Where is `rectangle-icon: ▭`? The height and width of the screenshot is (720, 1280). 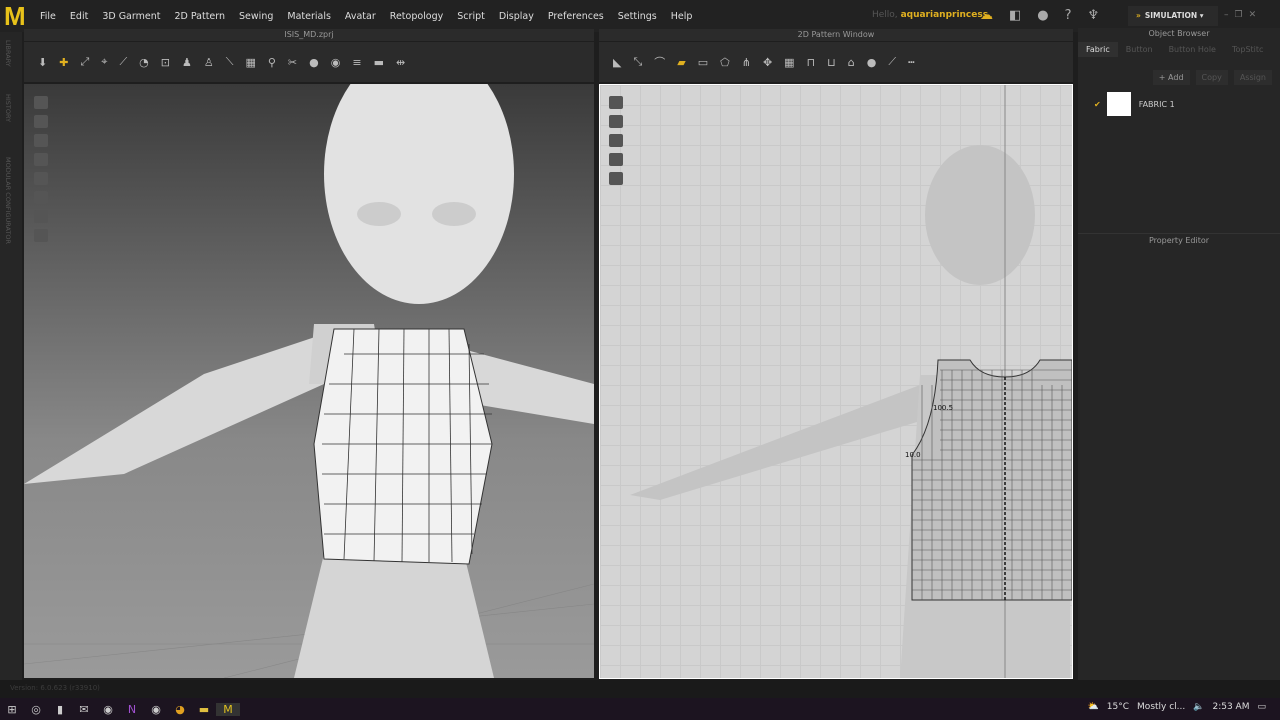 rectangle-icon: ▭ is located at coordinates (703, 62).